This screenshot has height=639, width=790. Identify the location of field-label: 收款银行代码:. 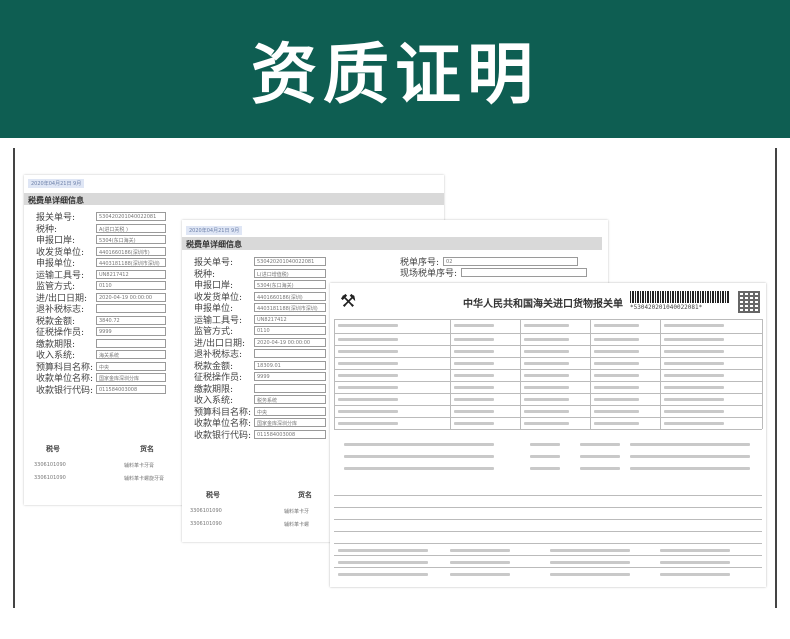
(65, 390).